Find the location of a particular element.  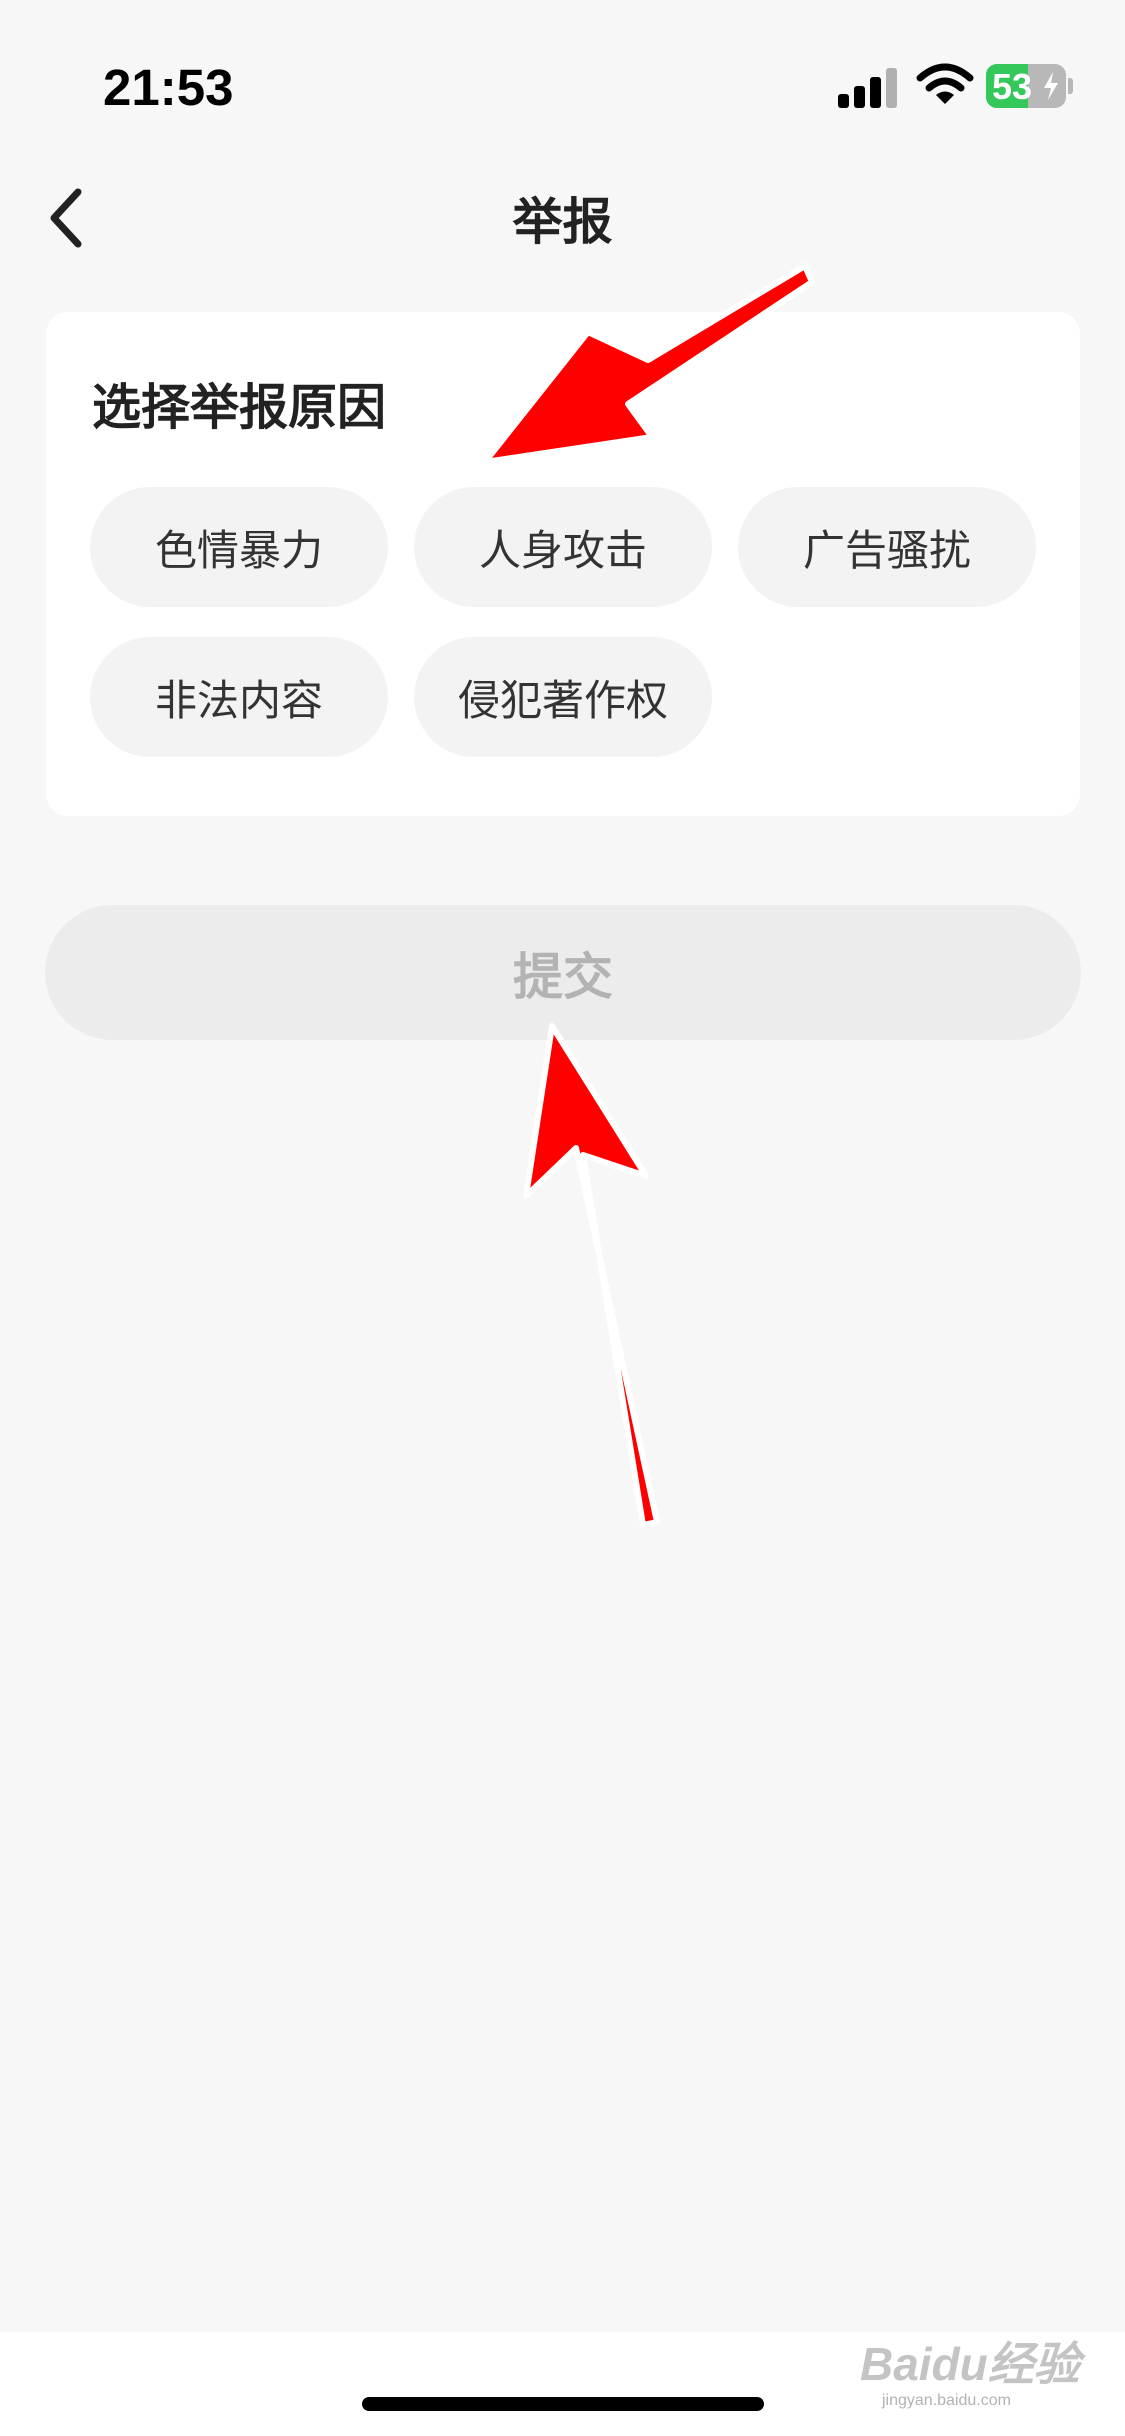

cellular-signal-icon is located at coordinates (869, 87).